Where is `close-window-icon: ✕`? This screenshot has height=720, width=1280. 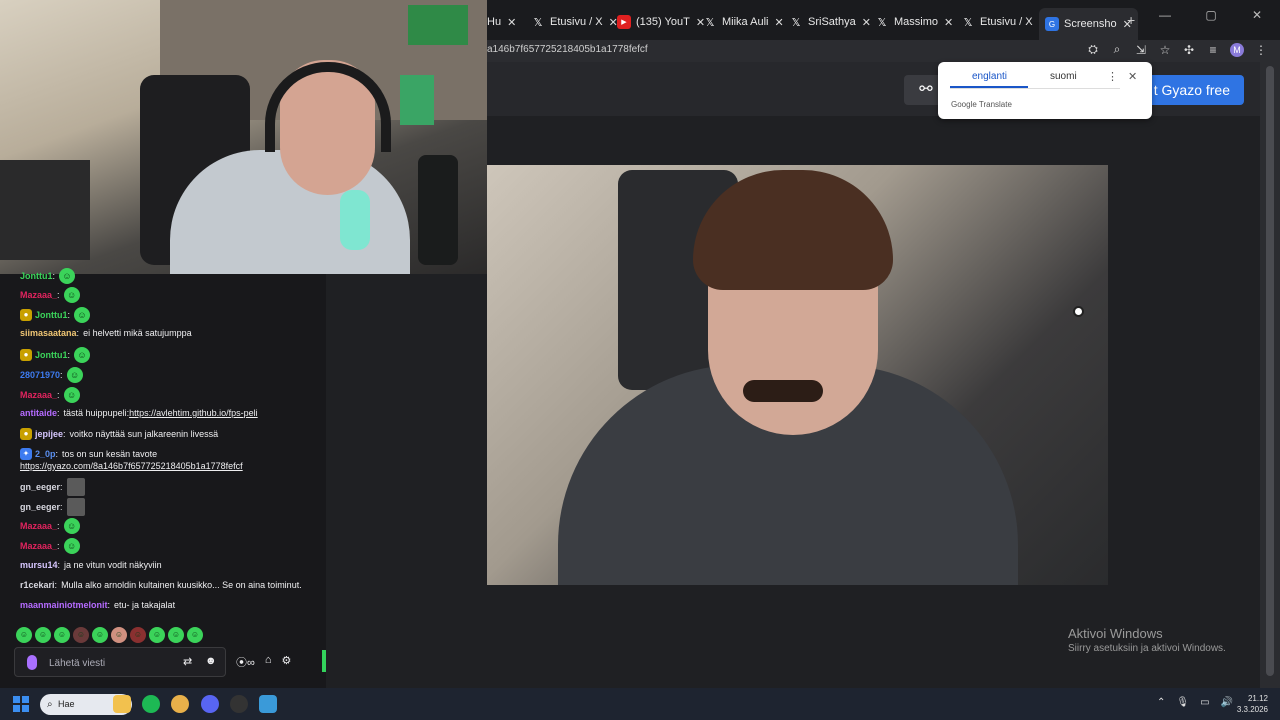 close-window-icon: ✕ is located at coordinates (1257, 15).